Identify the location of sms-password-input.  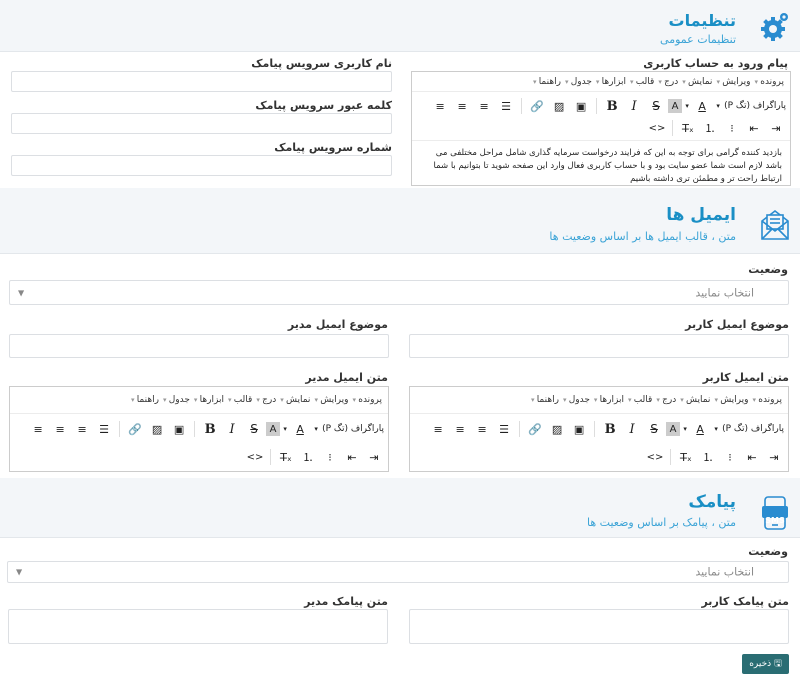
(201, 123).